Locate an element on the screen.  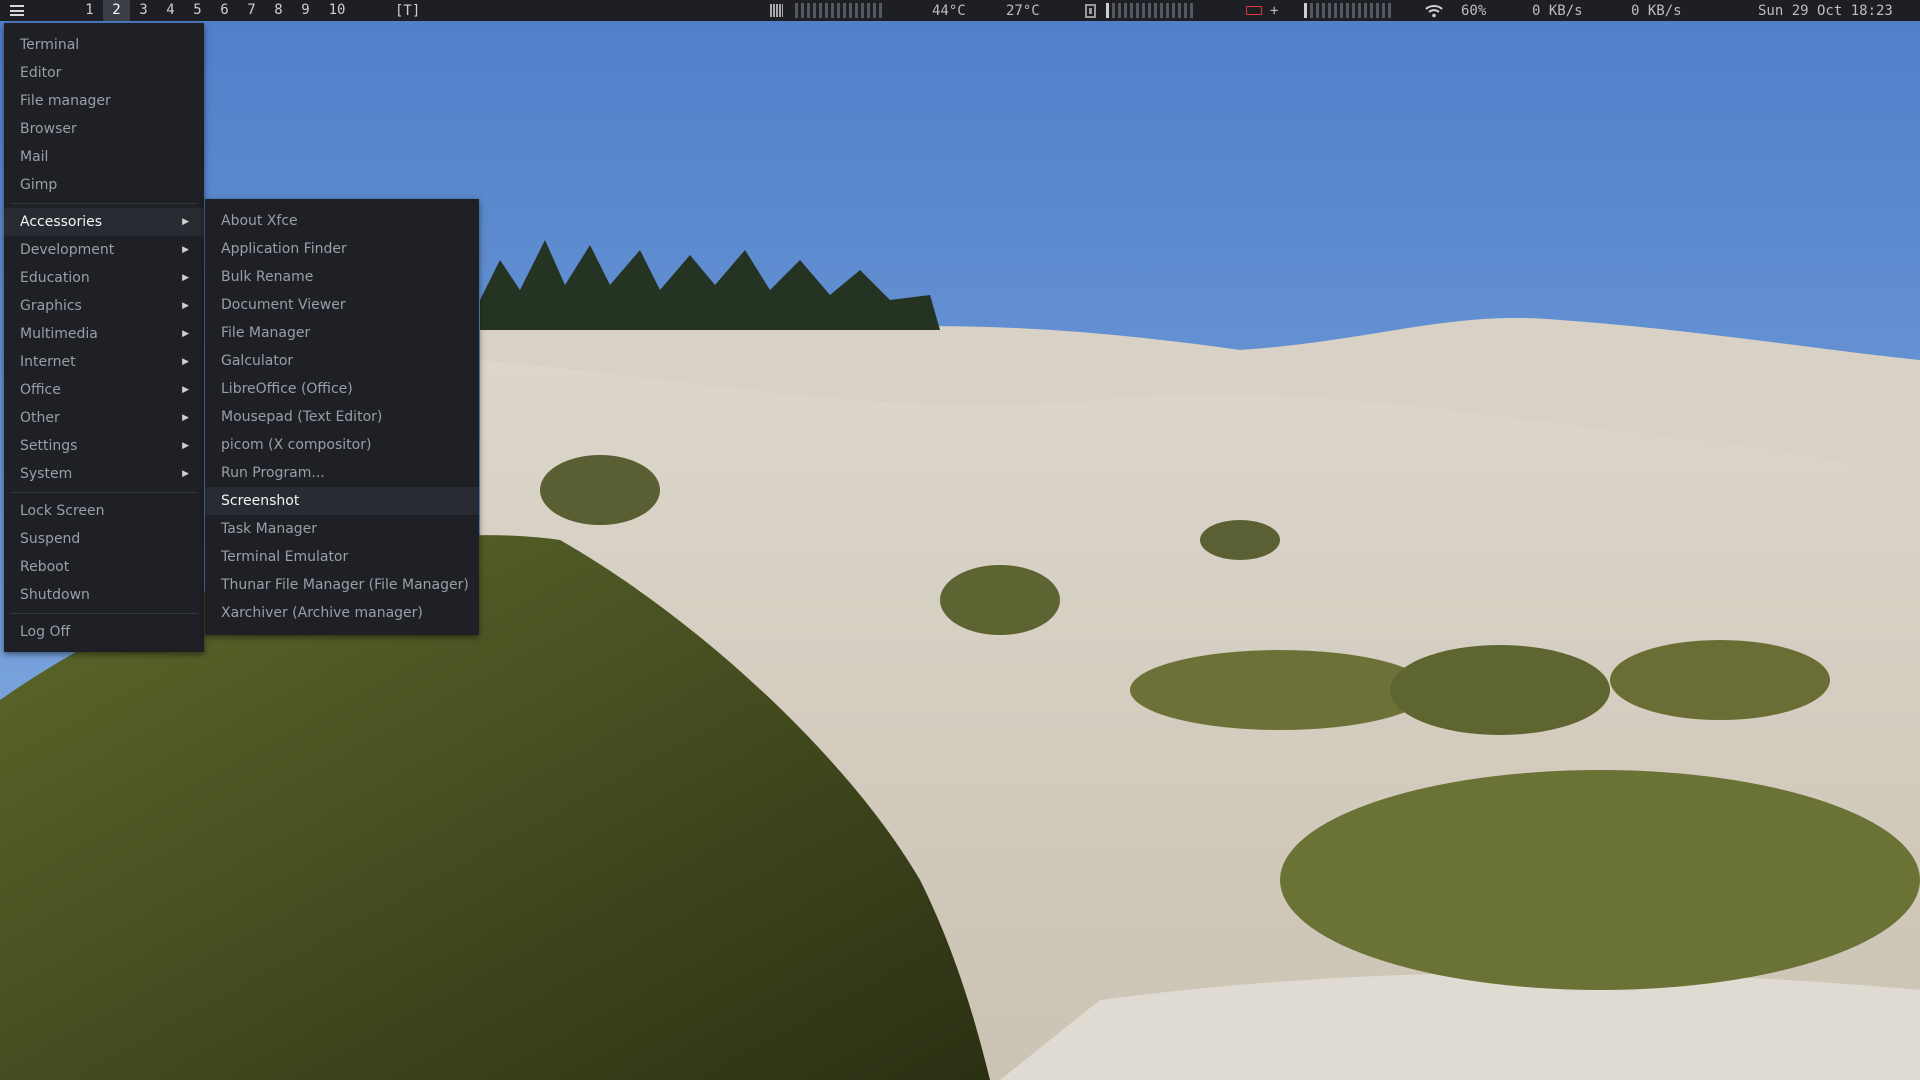
memory-bars is located at coordinates (1149, 10).